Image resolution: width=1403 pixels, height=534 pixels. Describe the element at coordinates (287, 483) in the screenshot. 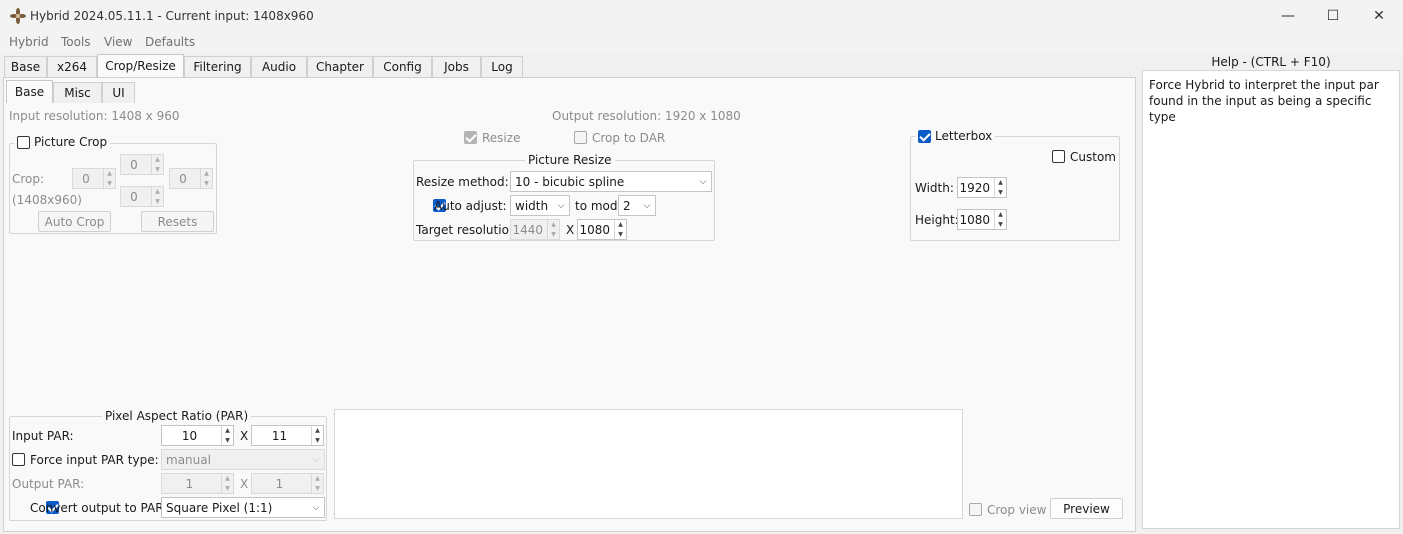

I see `output-par-b-spinbox: 1 ▲ ▼` at that location.